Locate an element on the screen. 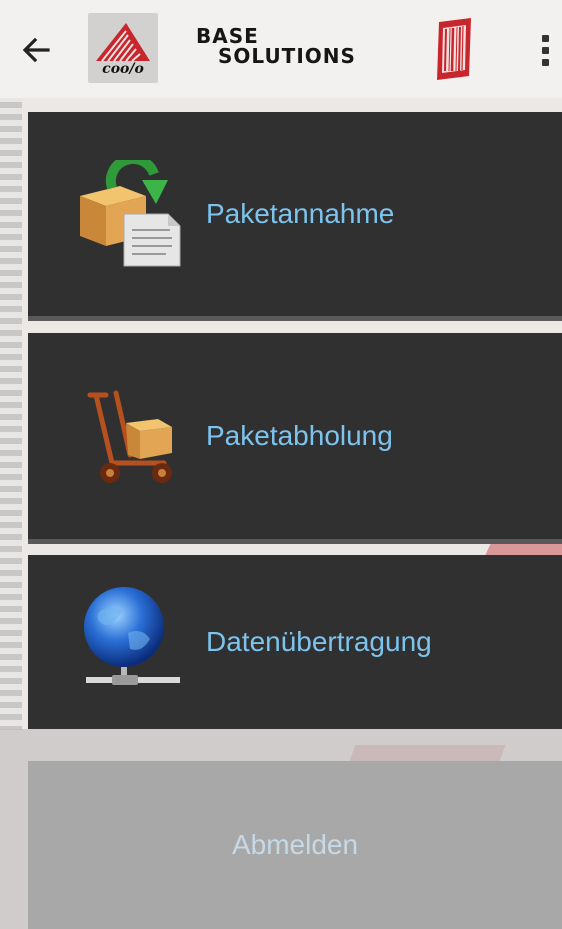  barcode-scan-button is located at coordinates (454, 49).